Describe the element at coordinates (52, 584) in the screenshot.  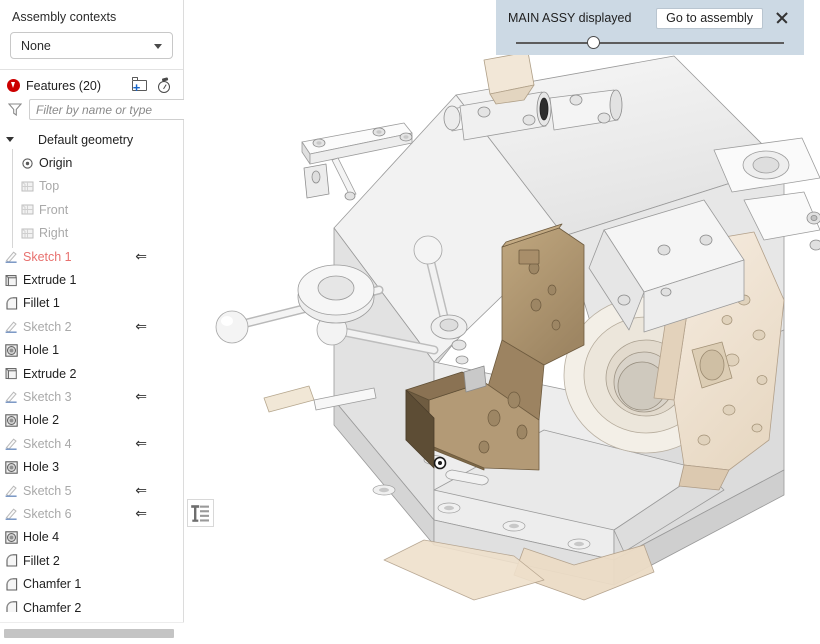
I see `tree-item-label: Chamfer 1` at that location.